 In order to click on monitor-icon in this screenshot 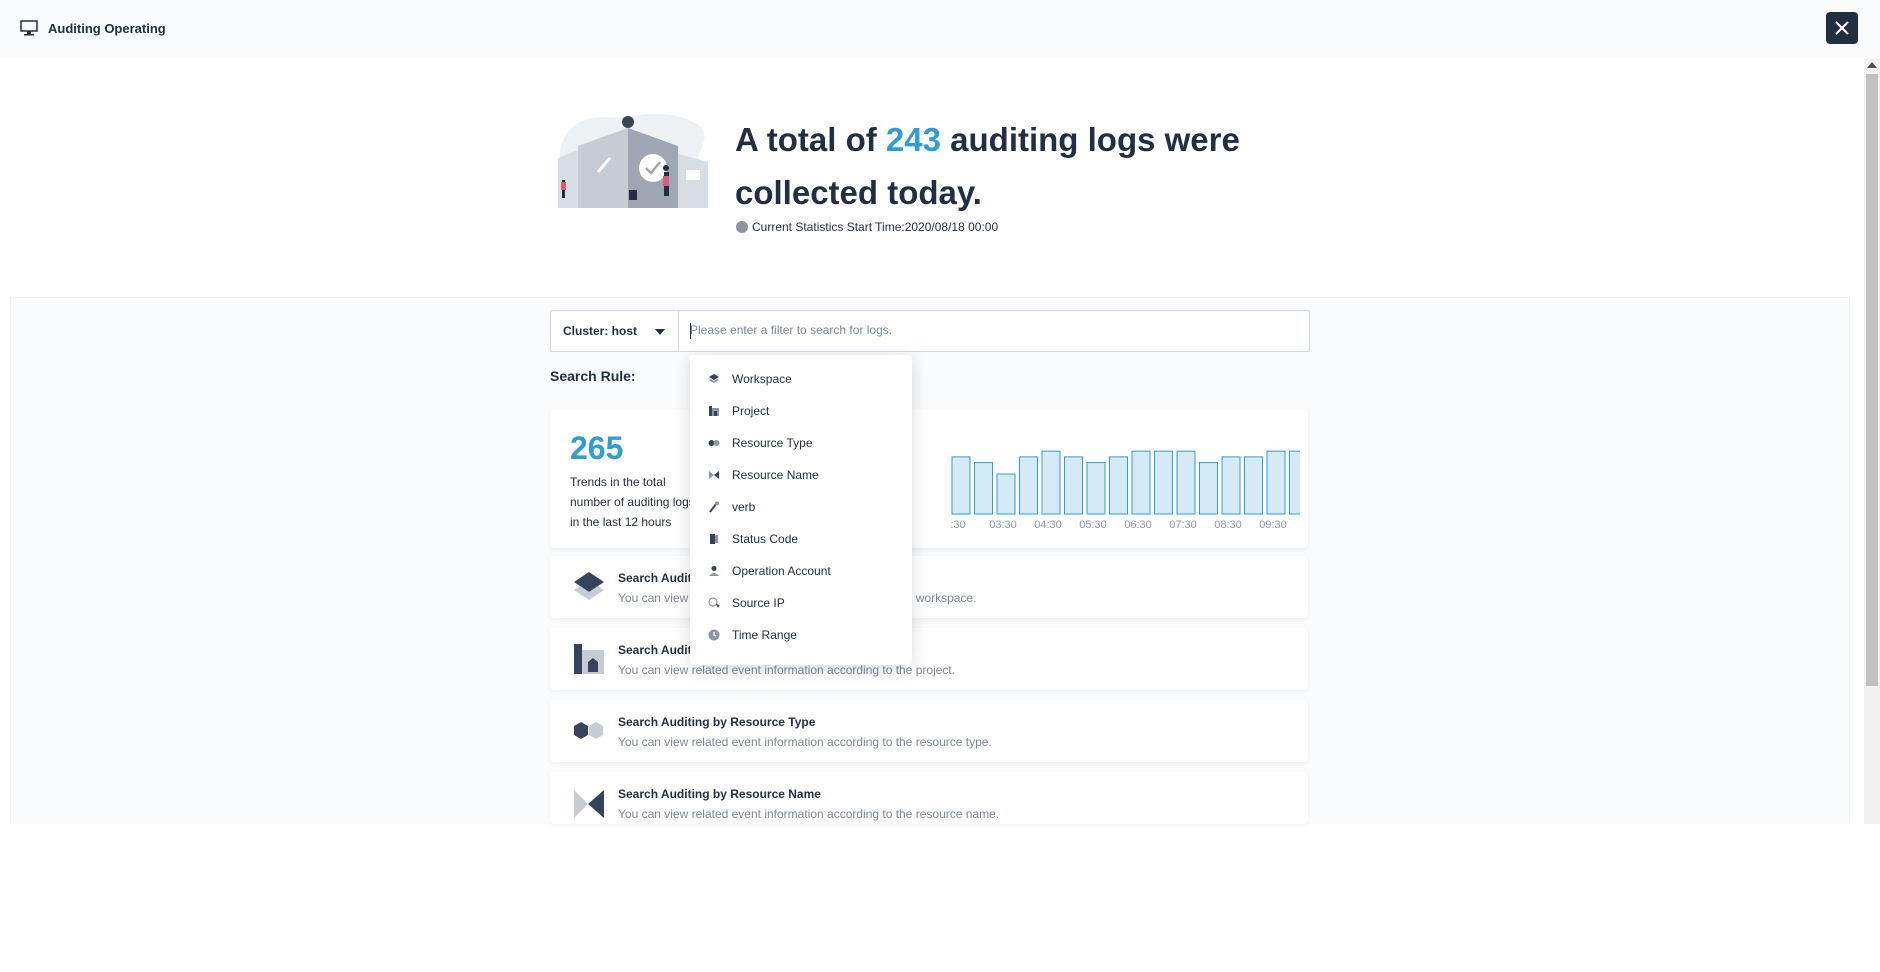, I will do `click(29, 28)`.